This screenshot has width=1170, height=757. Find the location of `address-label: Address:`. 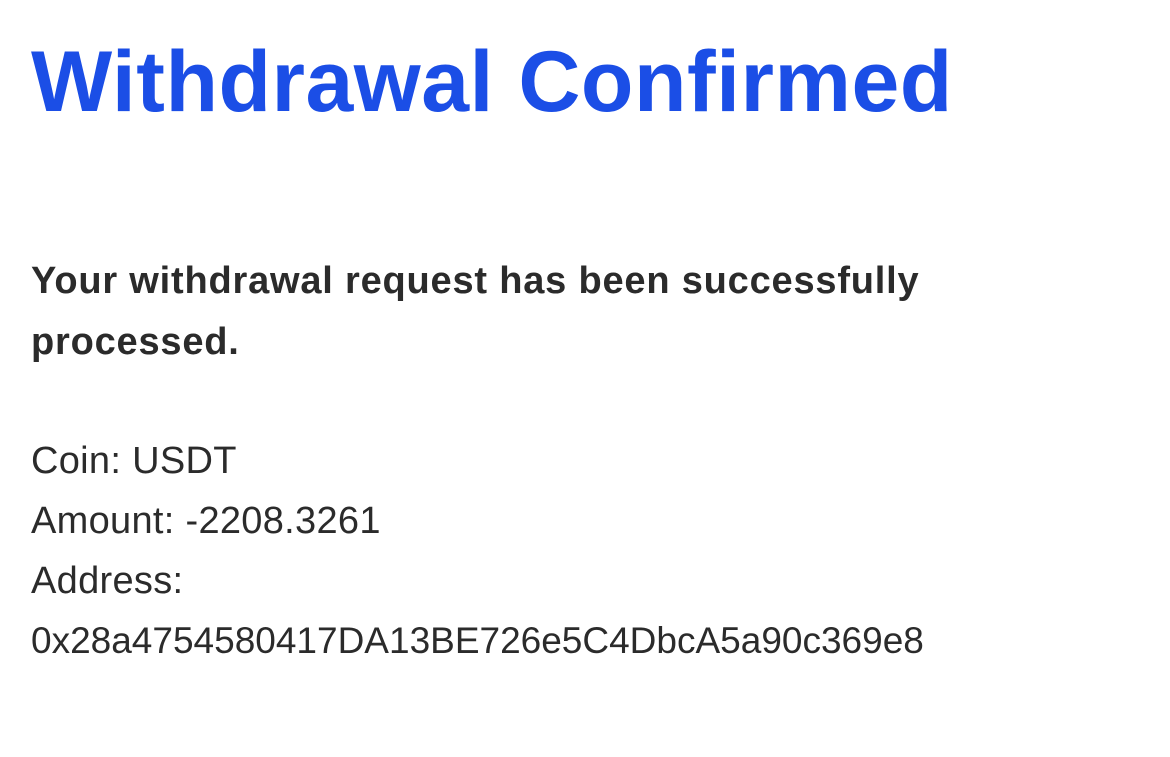

address-label: Address: is located at coordinates (107, 581).